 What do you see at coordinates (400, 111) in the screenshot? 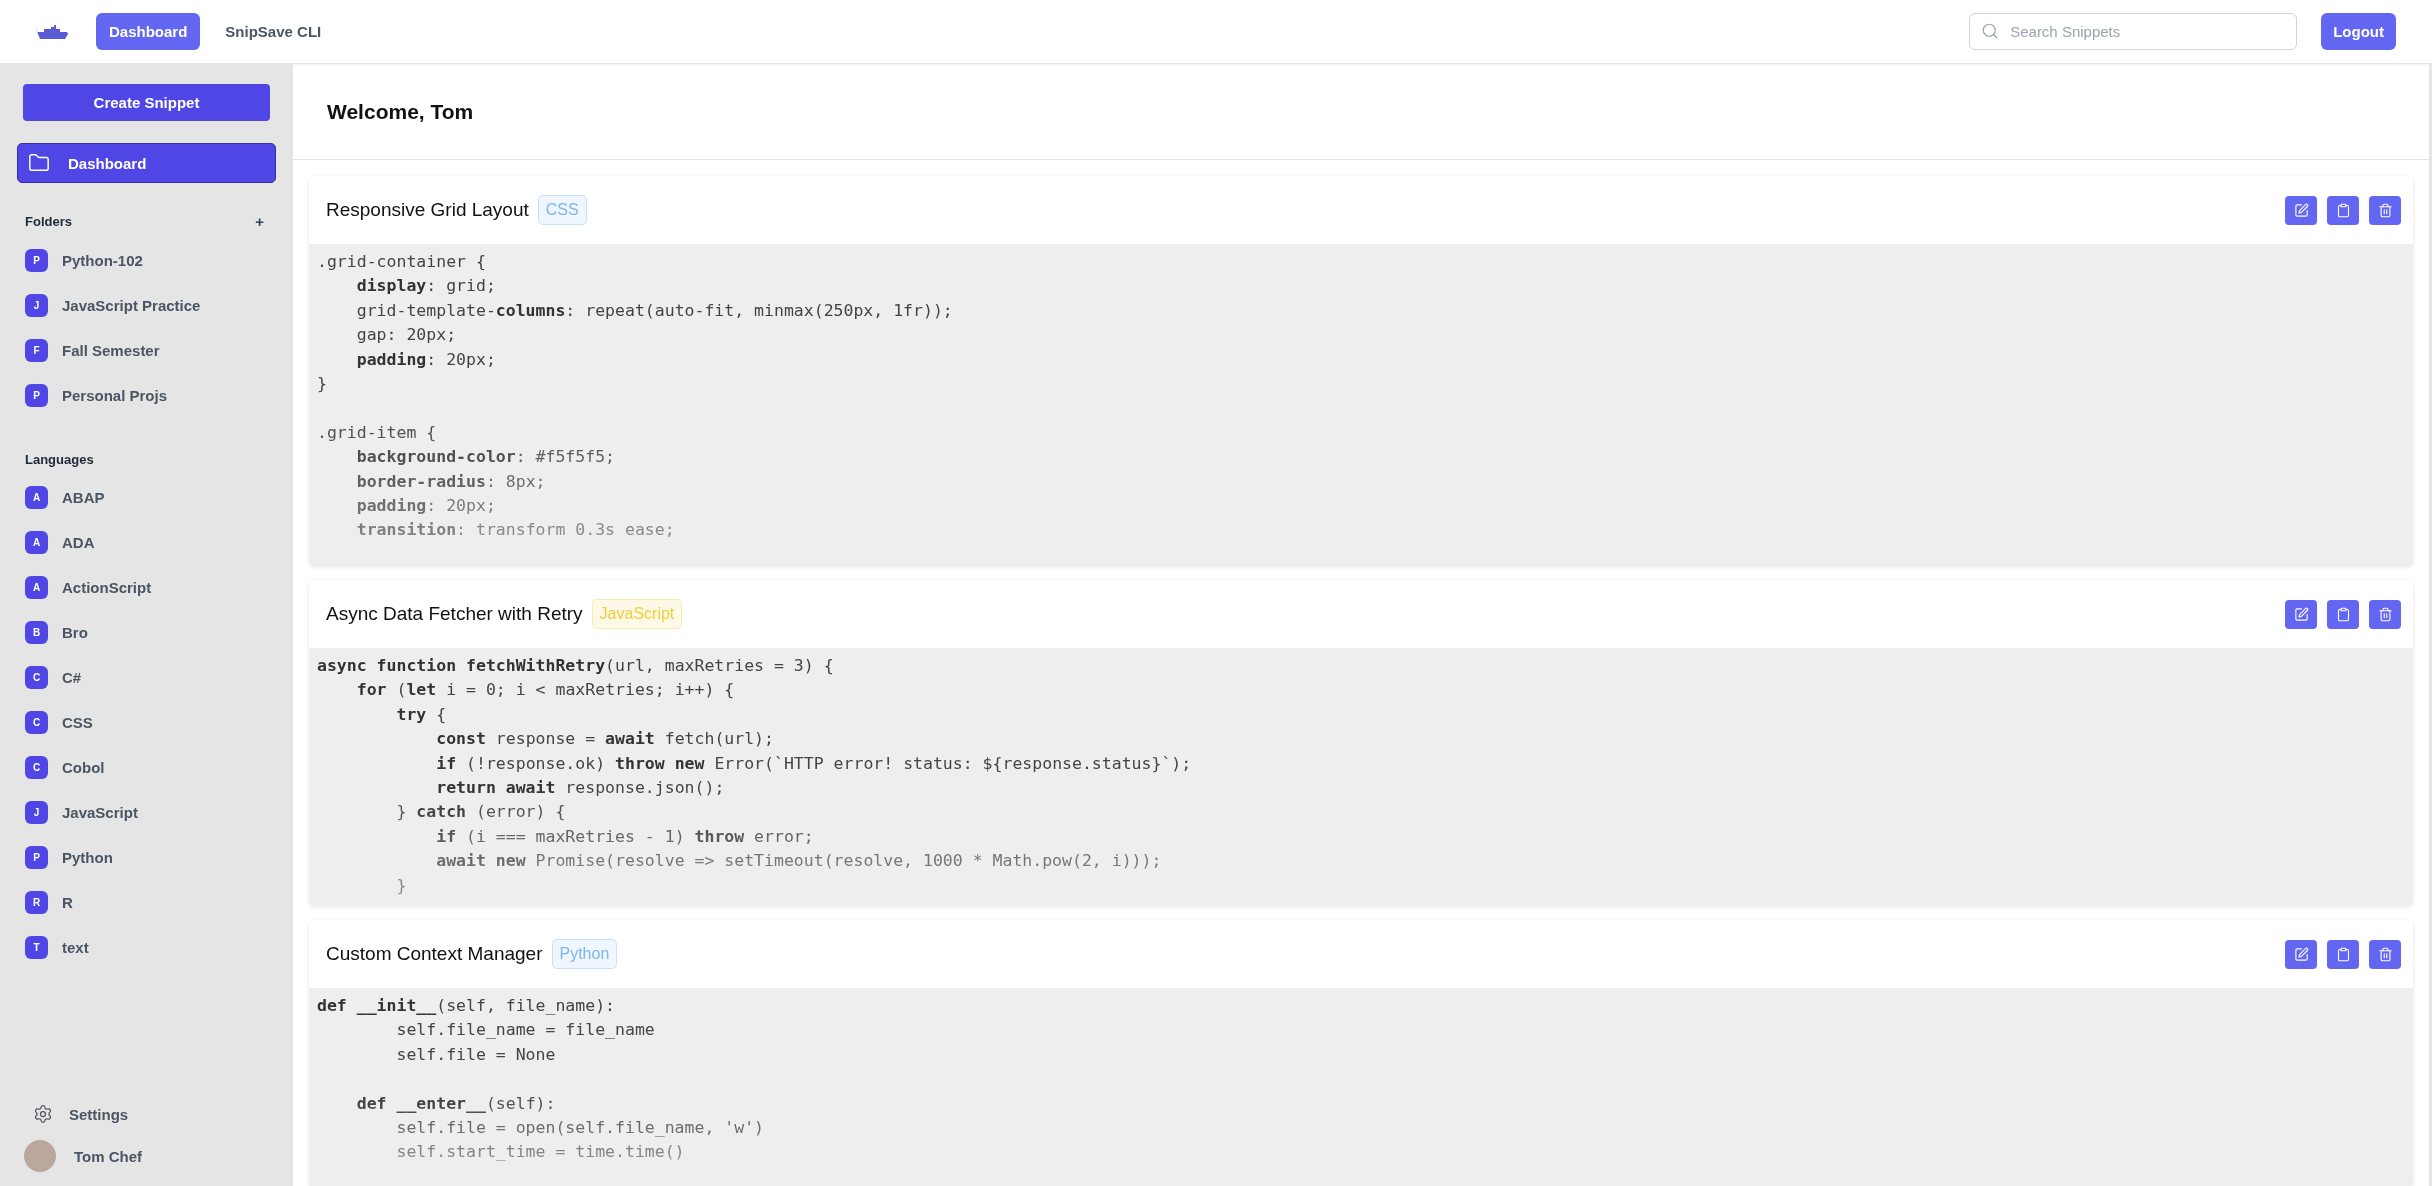
I see `welcome-heading: Welcome, Tom` at bounding box center [400, 111].